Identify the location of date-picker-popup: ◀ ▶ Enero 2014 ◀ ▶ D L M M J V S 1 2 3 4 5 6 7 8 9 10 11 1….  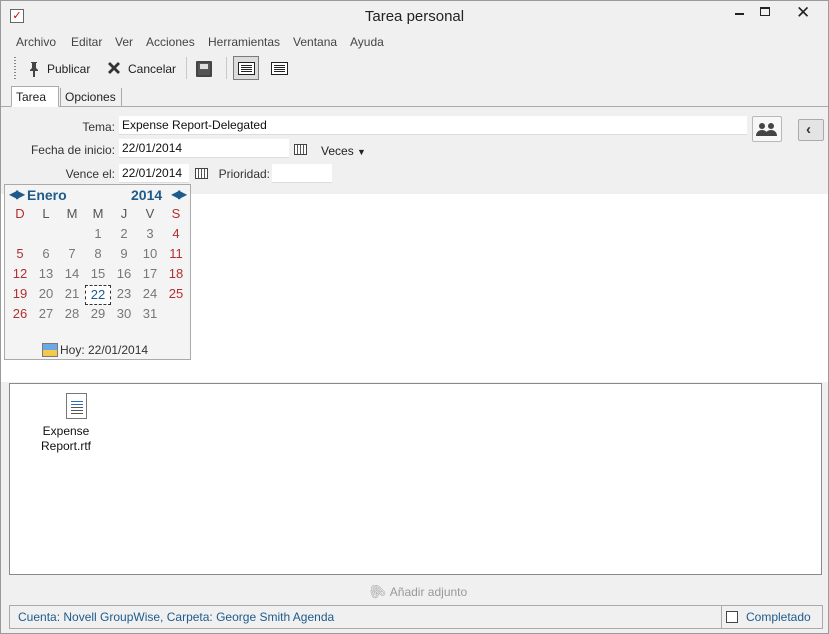
(97, 272).